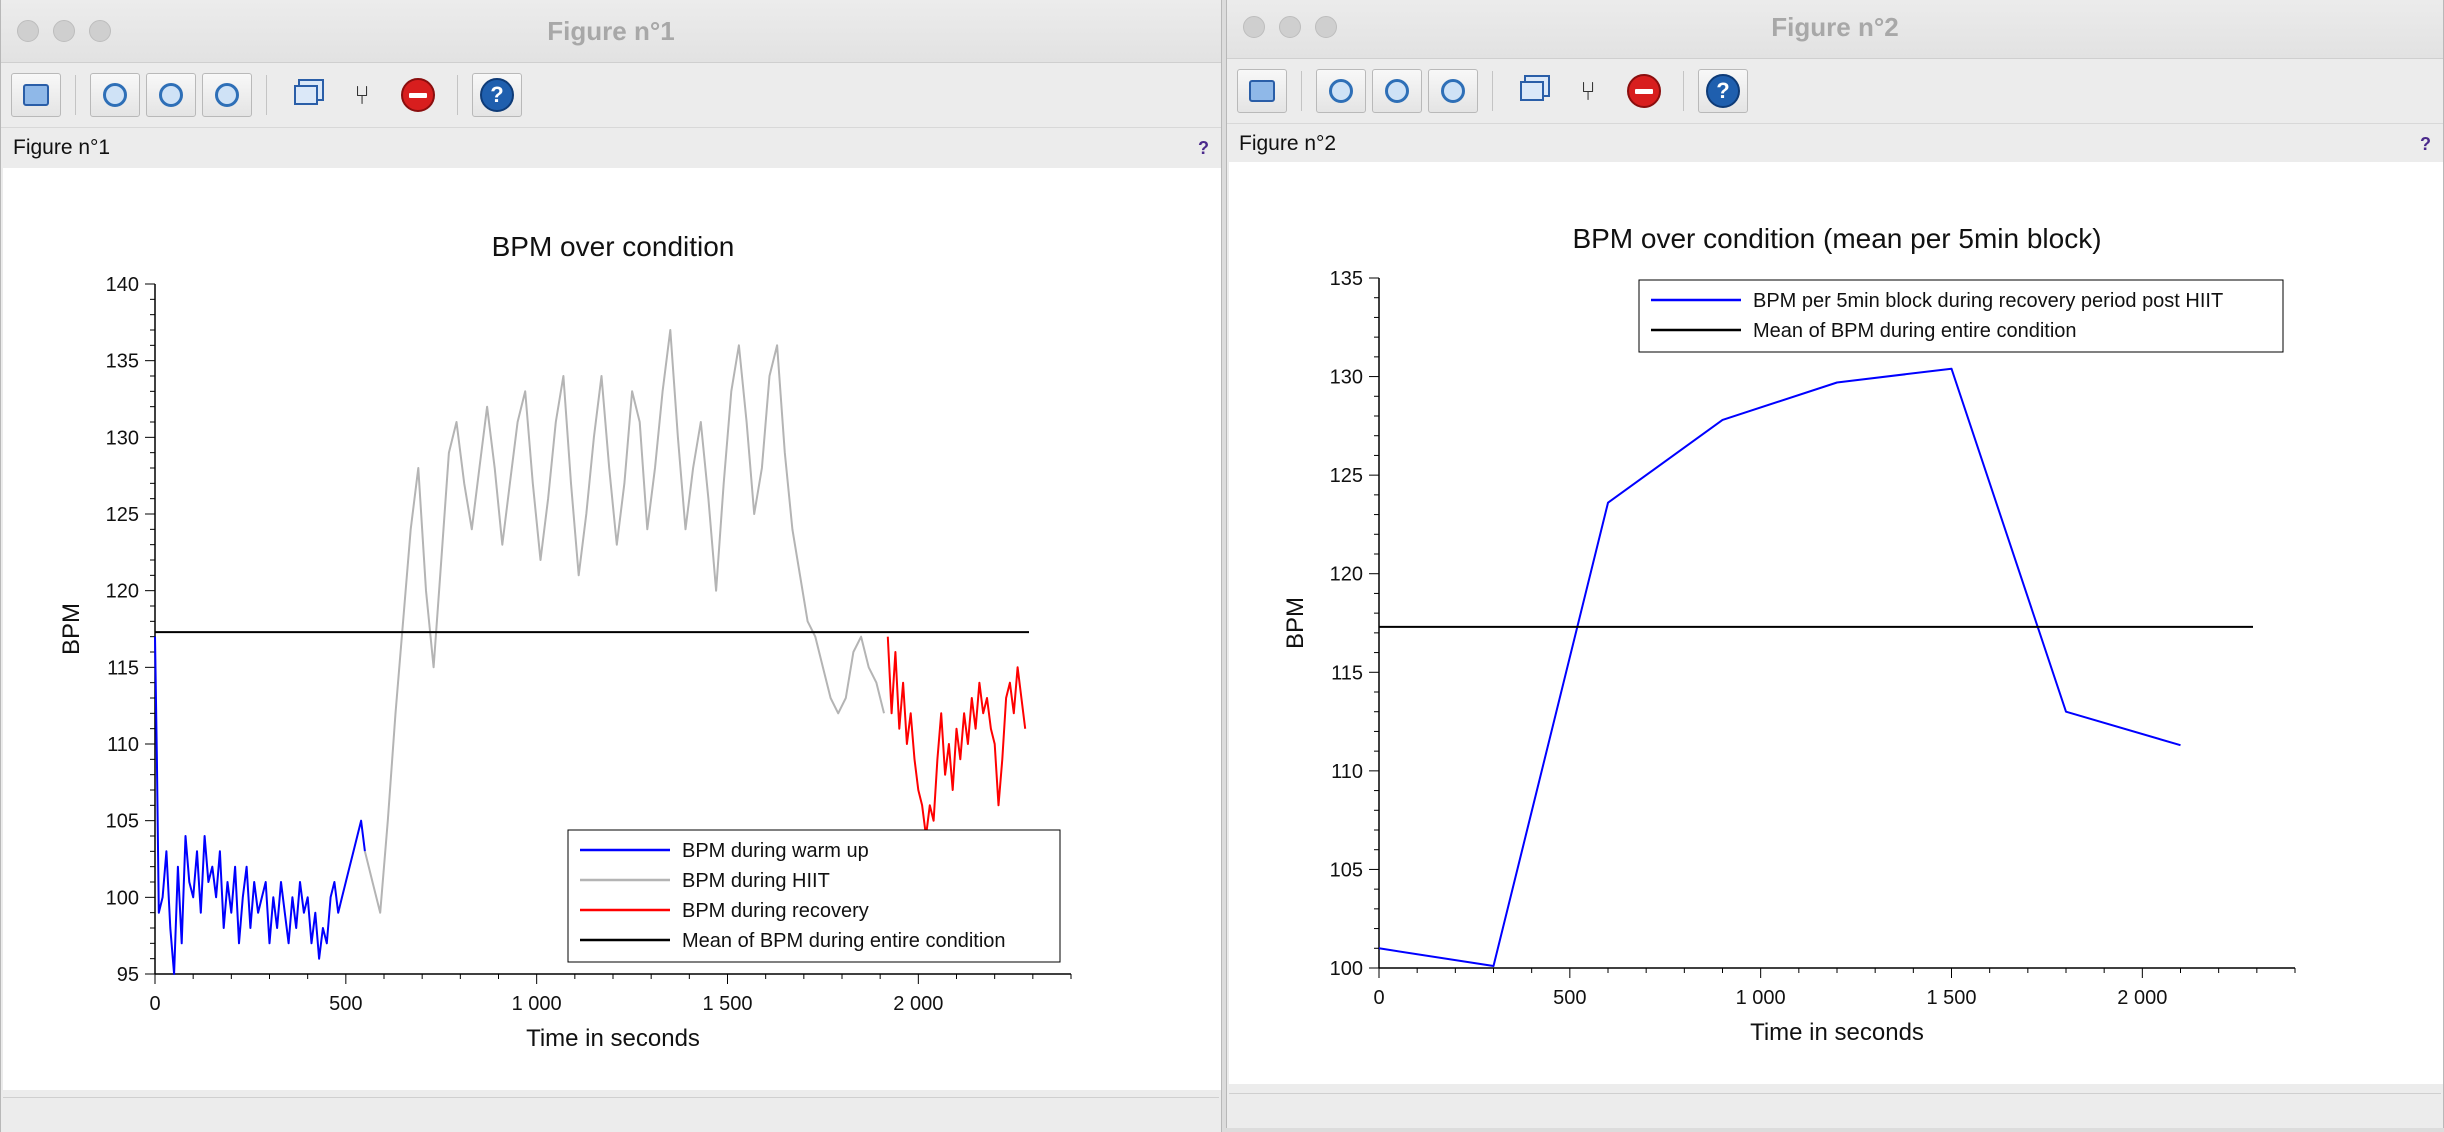 This screenshot has width=2444, height=1132. I want to click on y-tick-label: 140, so click(122, 285).